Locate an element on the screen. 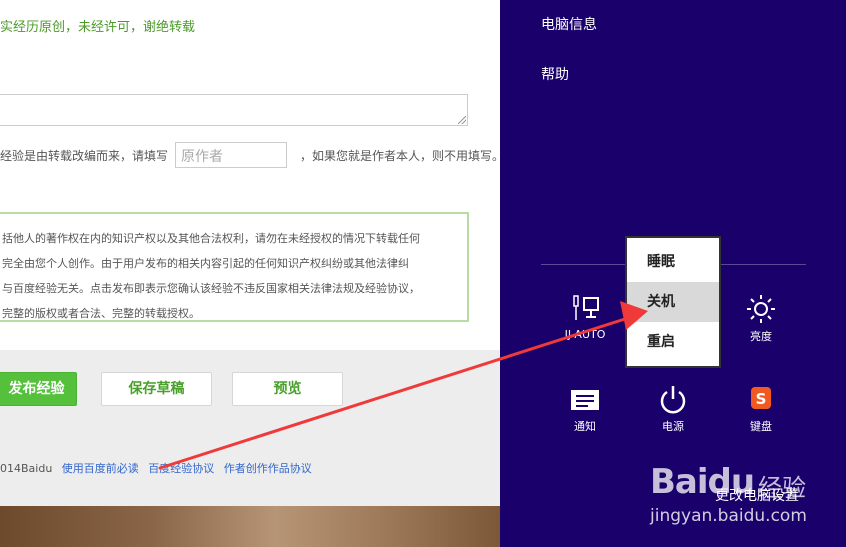  power-label: 电源 is located at coordinates (673, 426).